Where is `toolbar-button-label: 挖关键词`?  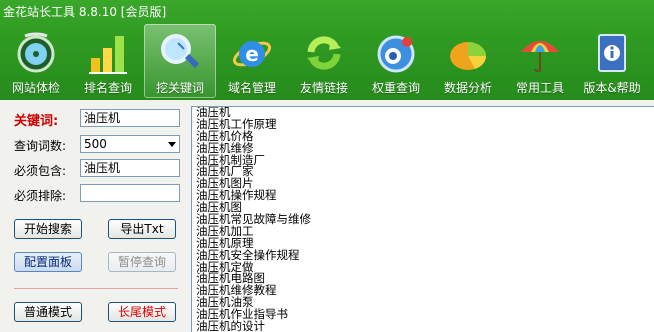
toolbar-button-label: 挖关键词 is located at coordinates (179, 88).